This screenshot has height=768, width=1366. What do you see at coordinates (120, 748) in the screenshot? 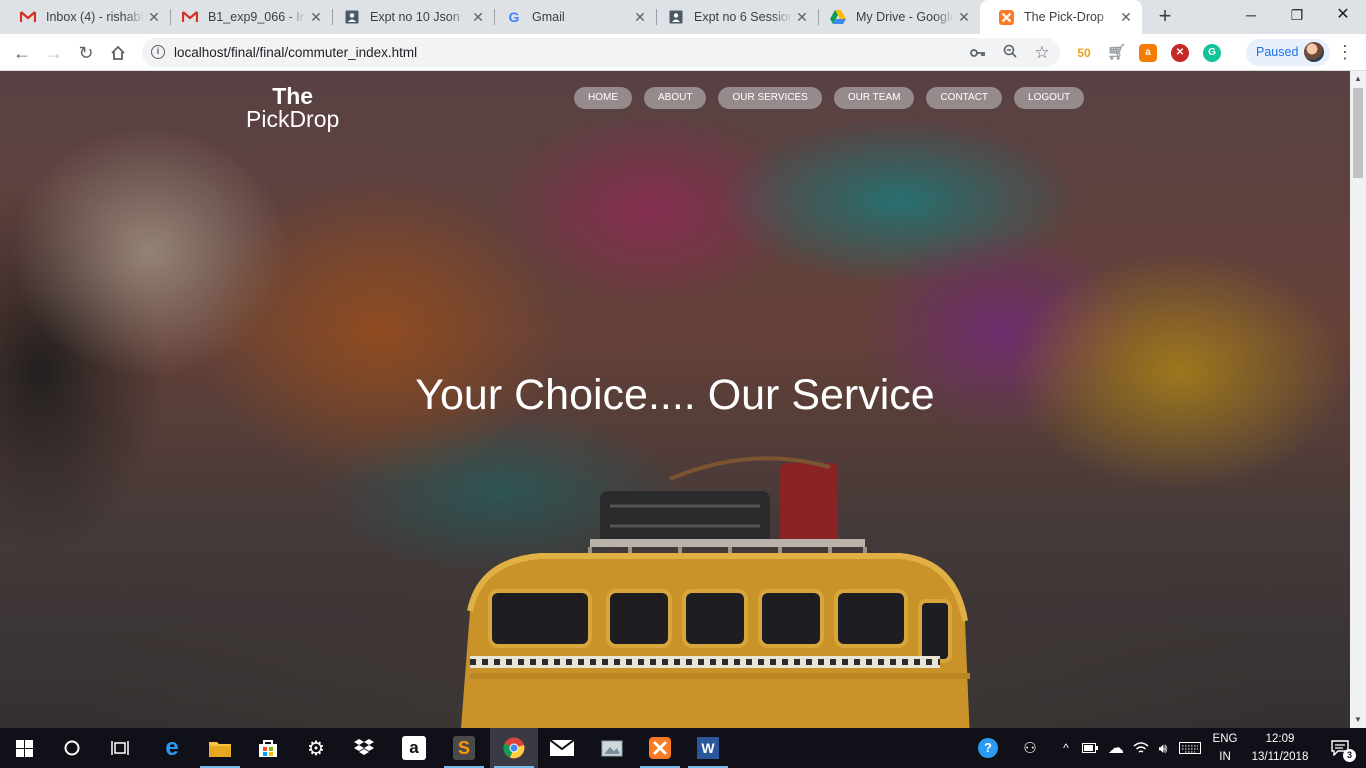
I see `task-view-icon` at bounding box center [120, 748].